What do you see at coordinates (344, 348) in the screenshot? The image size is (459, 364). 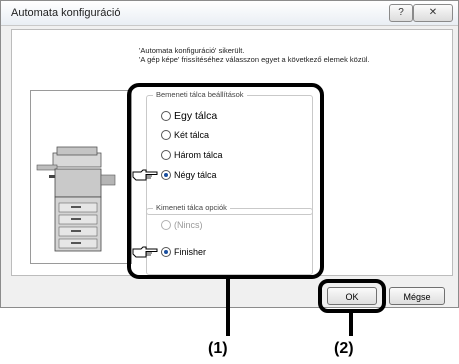 I see `callout-2: (2)` at bounding box center [344, 348].